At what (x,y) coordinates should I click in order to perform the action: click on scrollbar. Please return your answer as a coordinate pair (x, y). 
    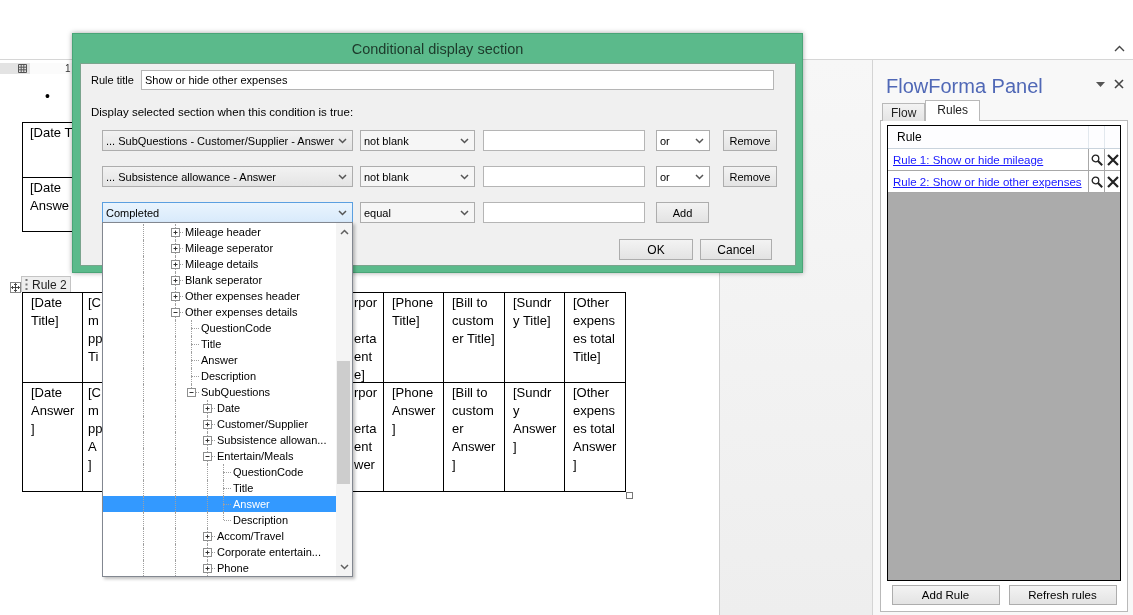
    Looking at the image, I should click on (344, 399).